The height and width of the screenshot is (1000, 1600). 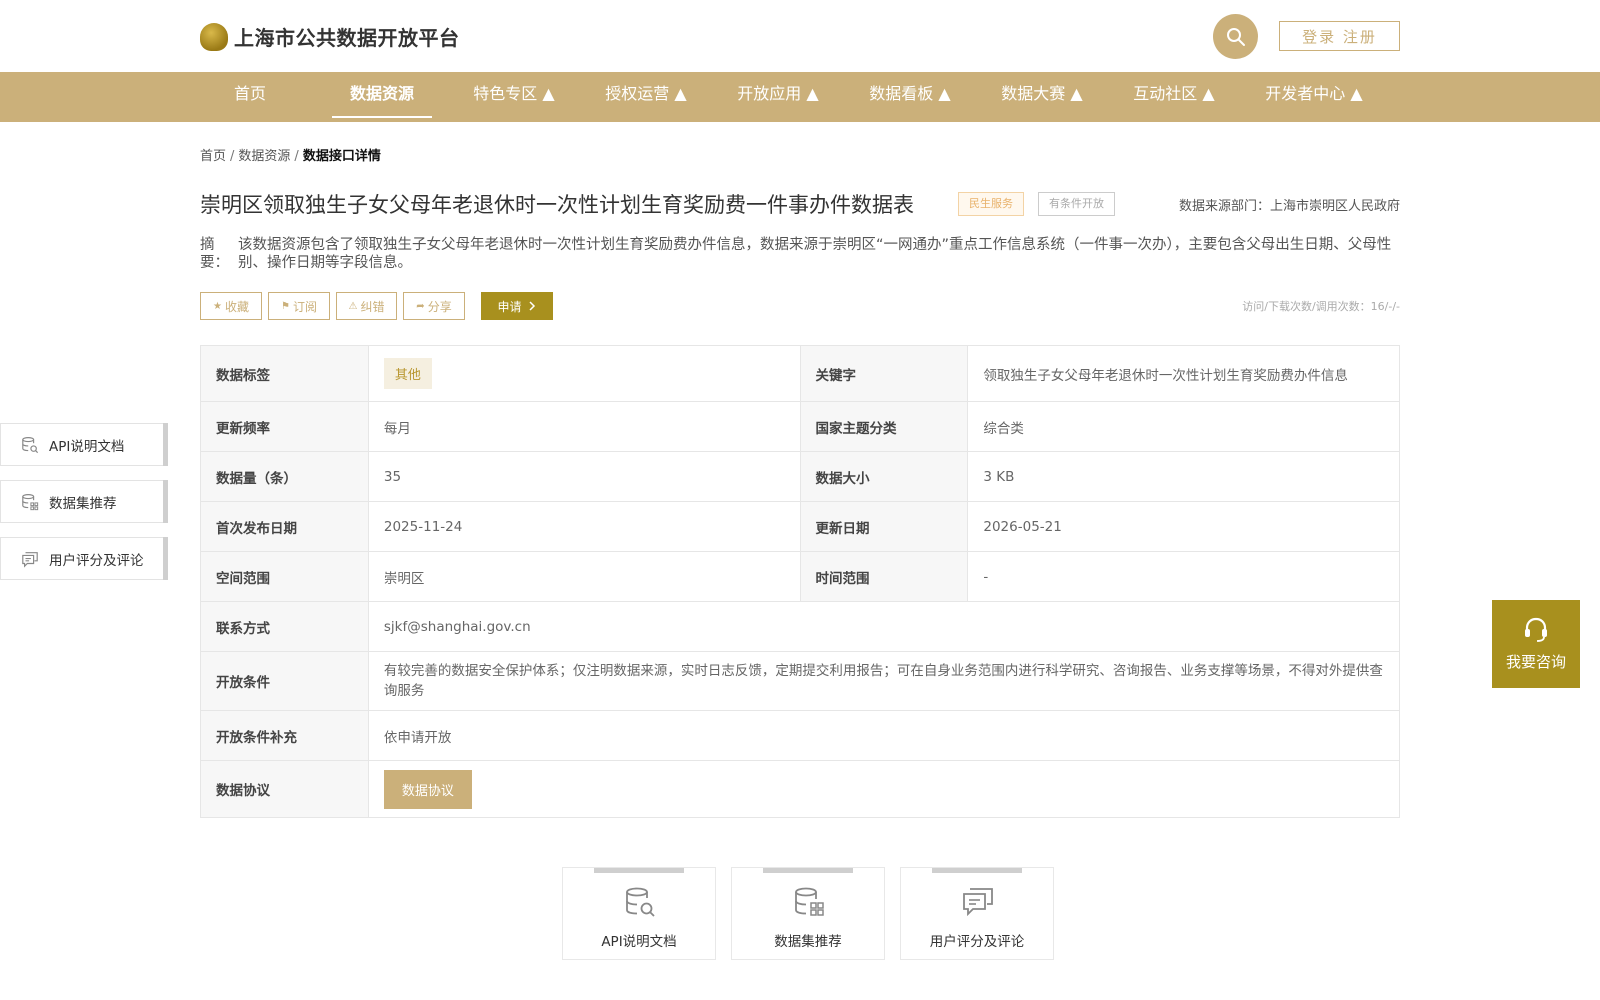 I want to click on flag-icon: ⚑, so click(x=285, y=306).